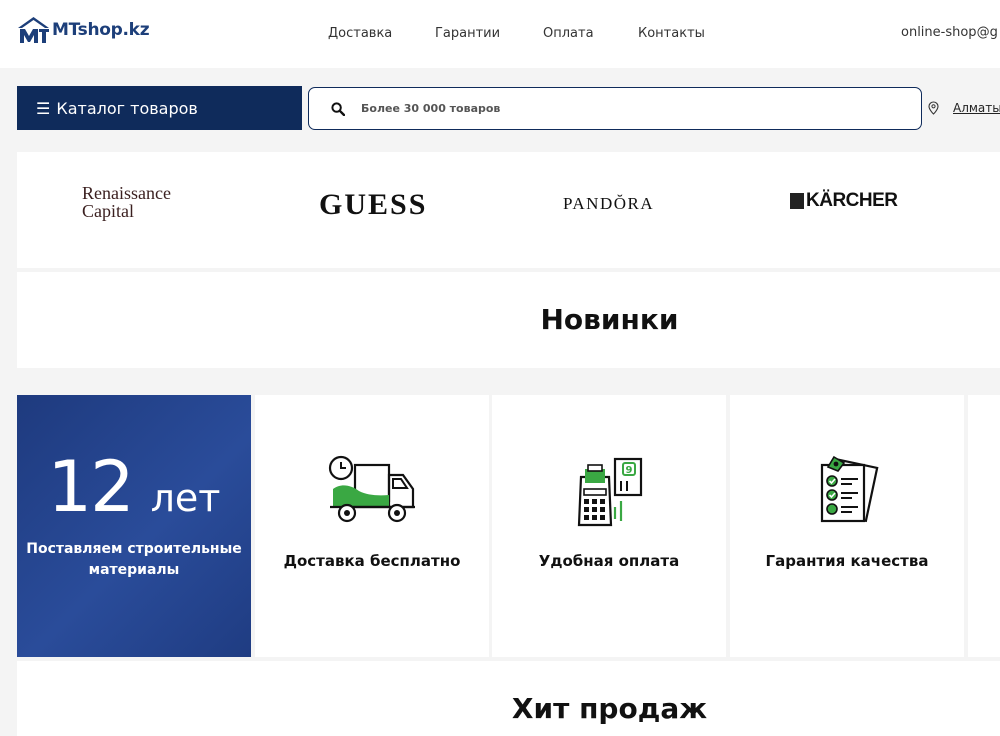  I want to click on nav-payment: Оплата, so click(568, 33).